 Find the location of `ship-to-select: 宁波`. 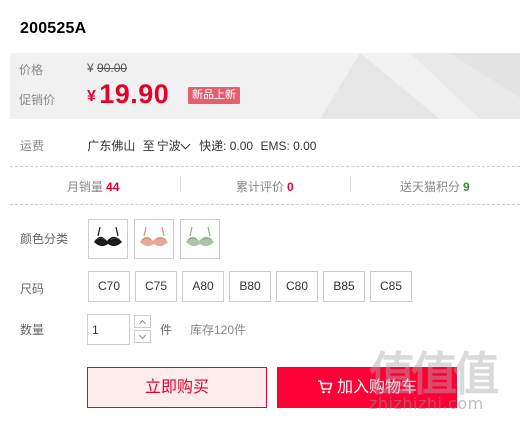

ship-to-select: 宁波 is located at coordinates (174, 146).